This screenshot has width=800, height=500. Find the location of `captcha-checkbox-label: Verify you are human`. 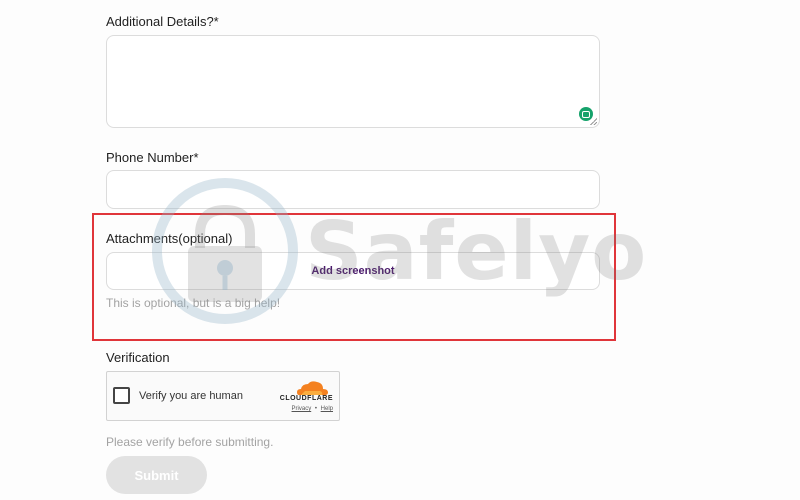

captcha-checkbox-label: Verify you are human is located at coordinates (191, 396).